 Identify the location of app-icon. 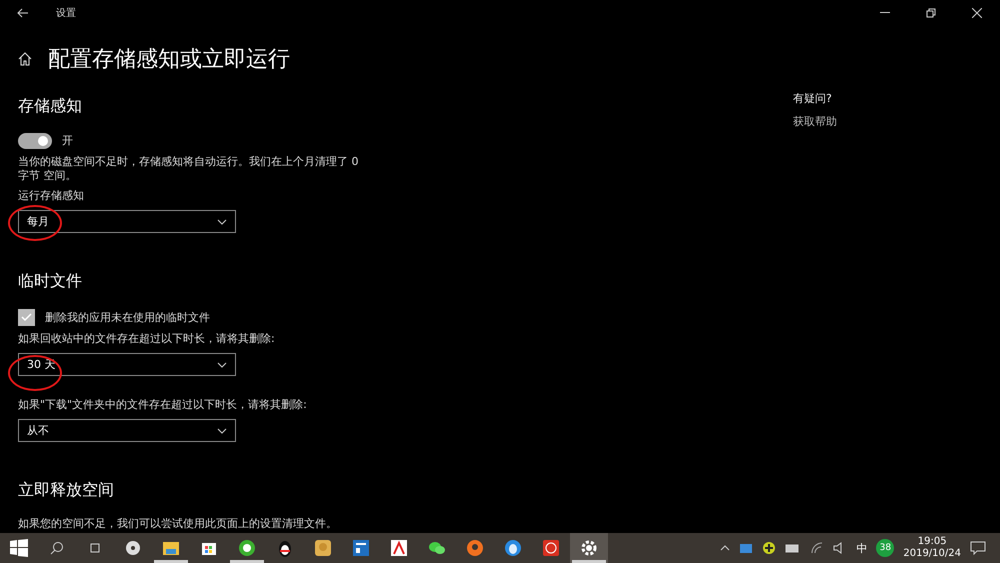
(399, 548).